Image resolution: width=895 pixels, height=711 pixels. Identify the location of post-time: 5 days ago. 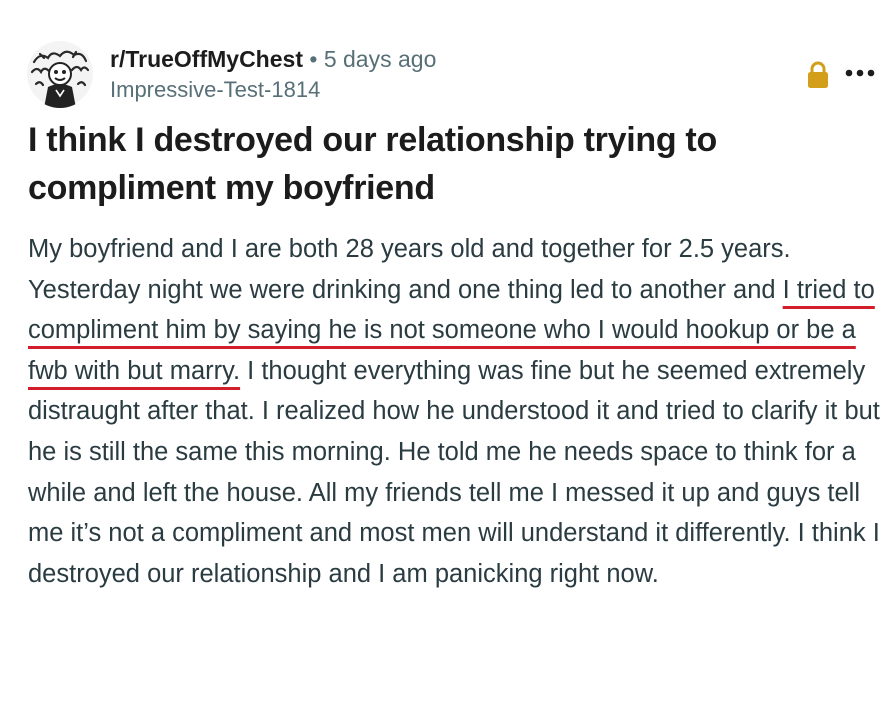
(380, 59).